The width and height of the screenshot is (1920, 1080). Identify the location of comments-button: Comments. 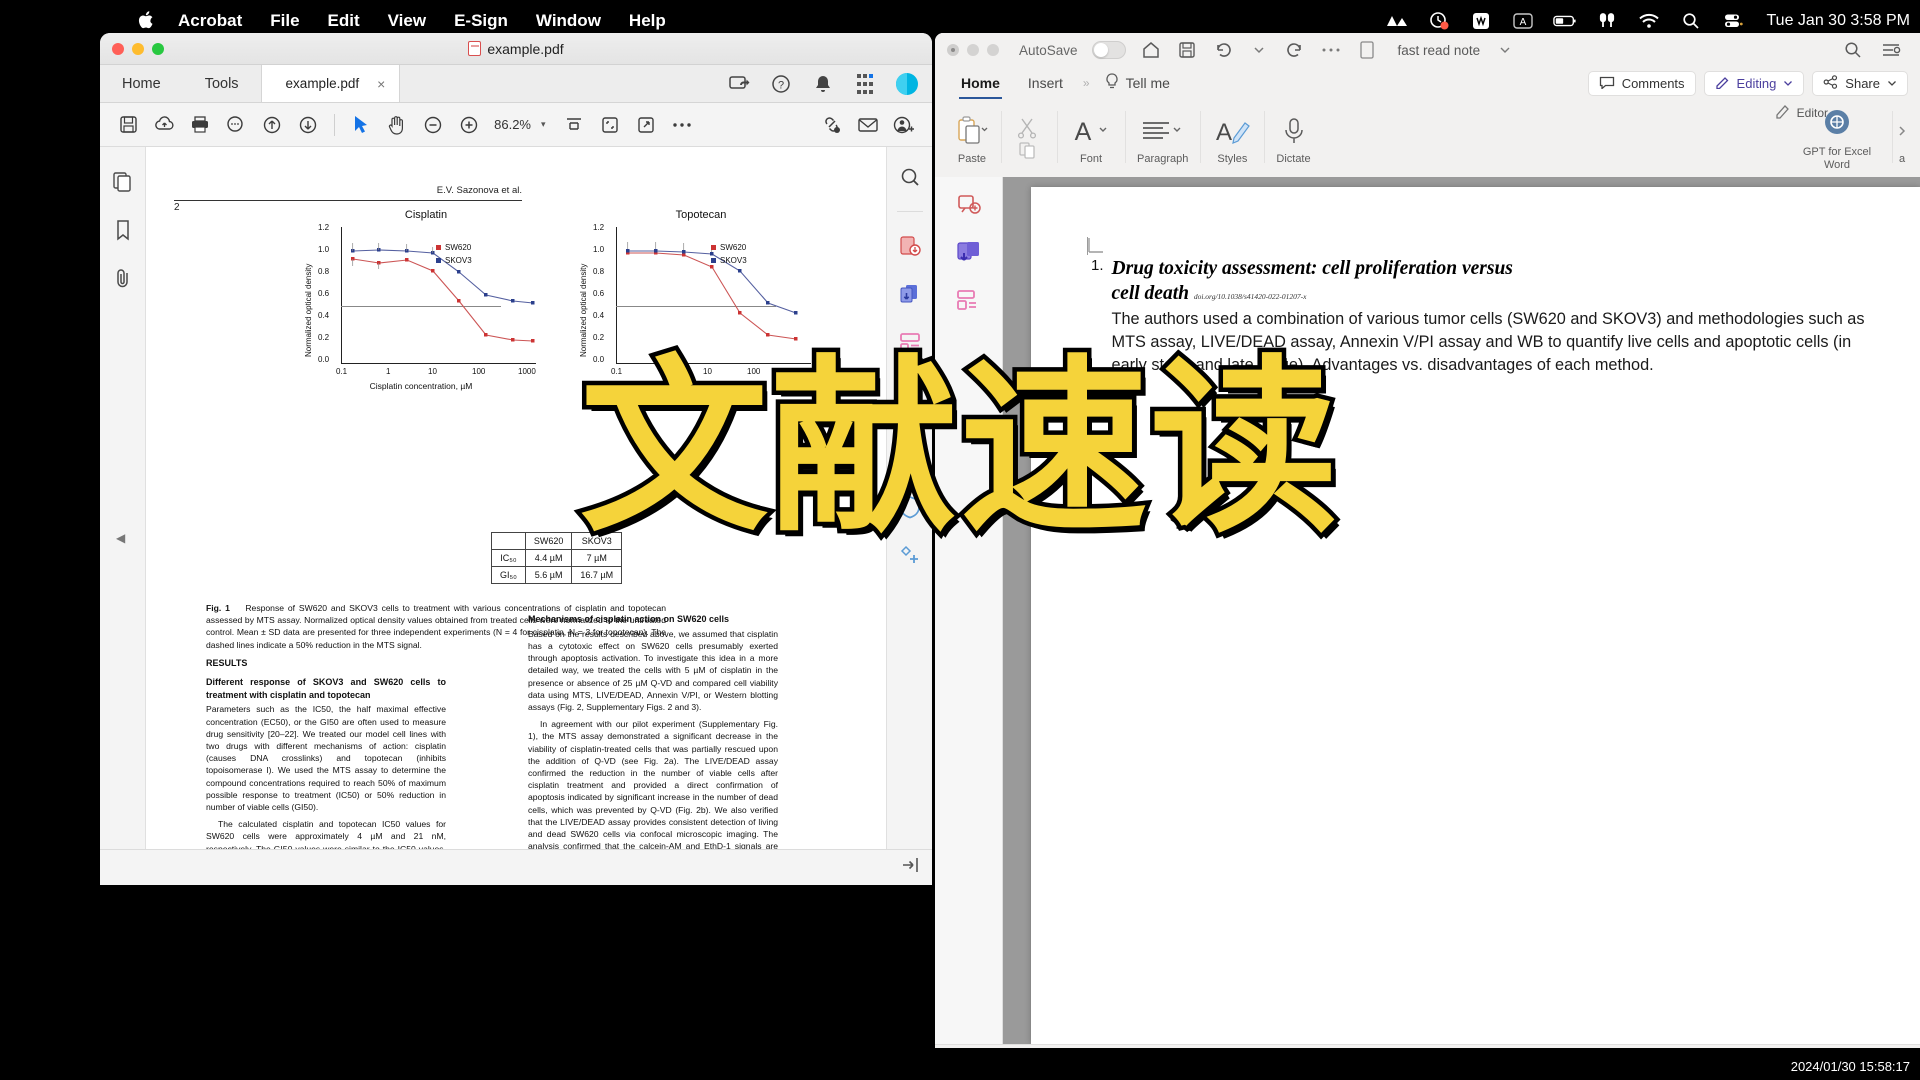
(1641, 83).